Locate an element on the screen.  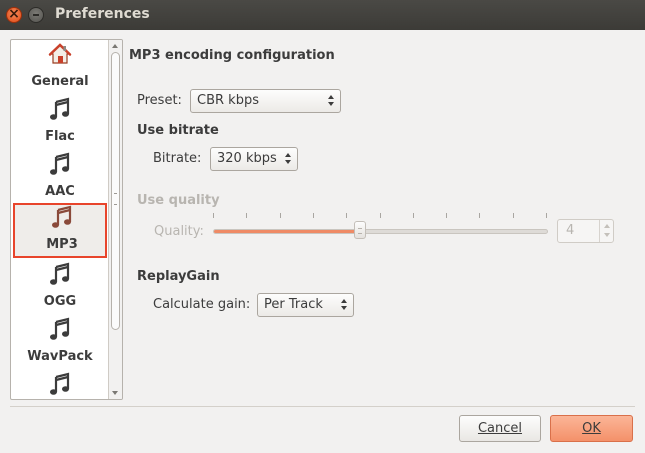
quality-slider-handle is located at coordinates (360, 230).